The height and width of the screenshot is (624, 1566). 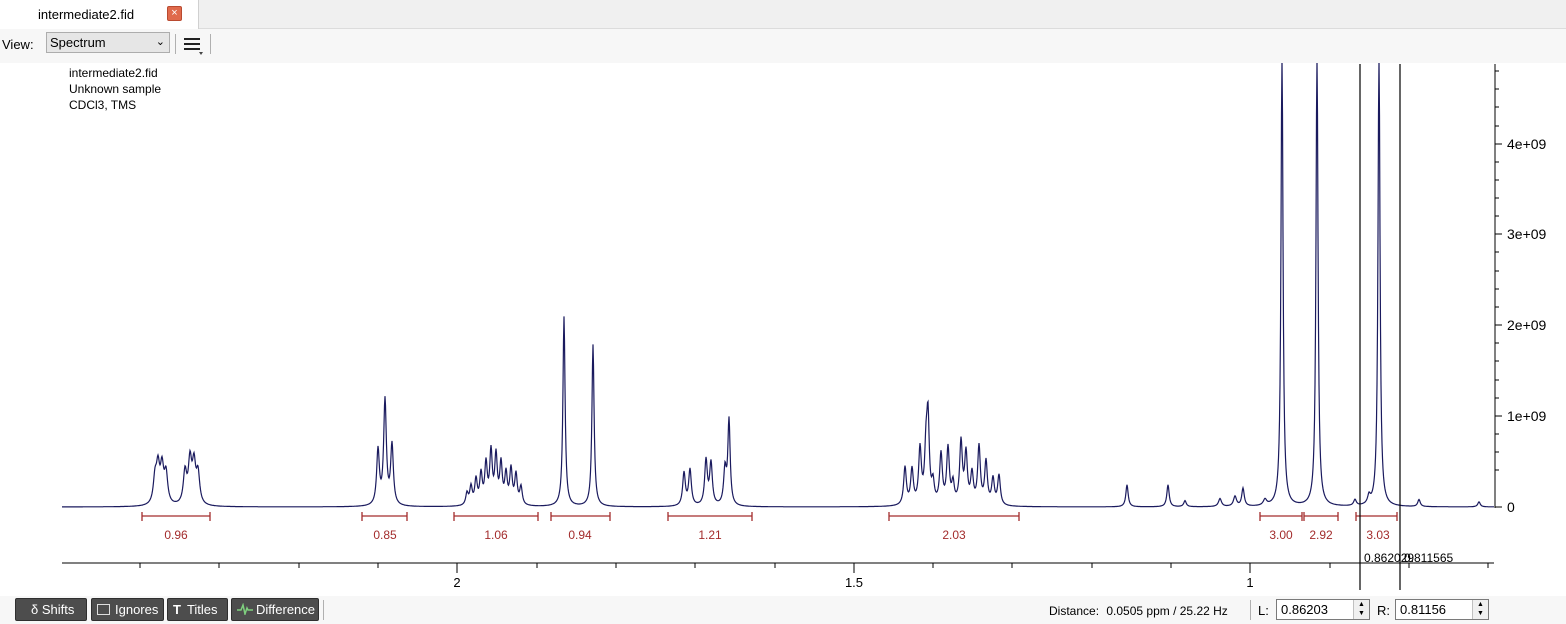 I want to click on tab-title: intermediate2.fid, so click(x=86, y=14).